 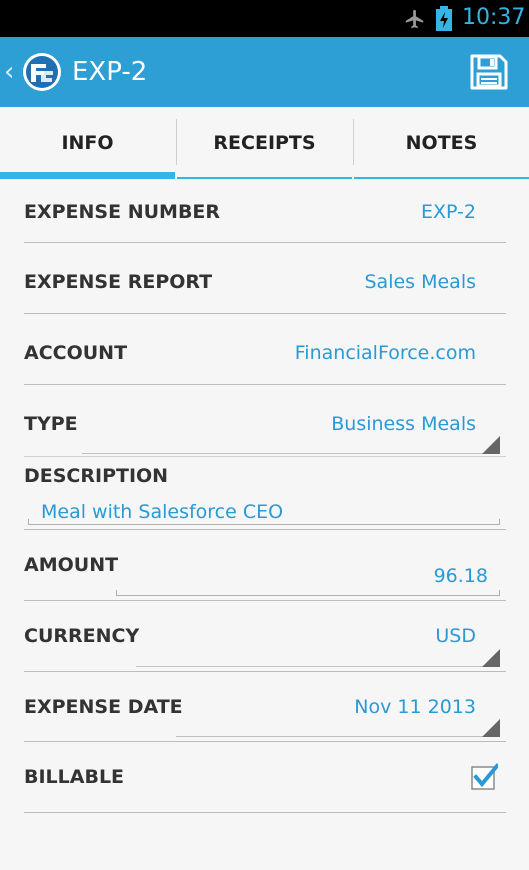 What do you see at coordinates (403, 424) in the screenshot?
I see `type-spinner-value: Business Meals` at bounding box center [403, 424].